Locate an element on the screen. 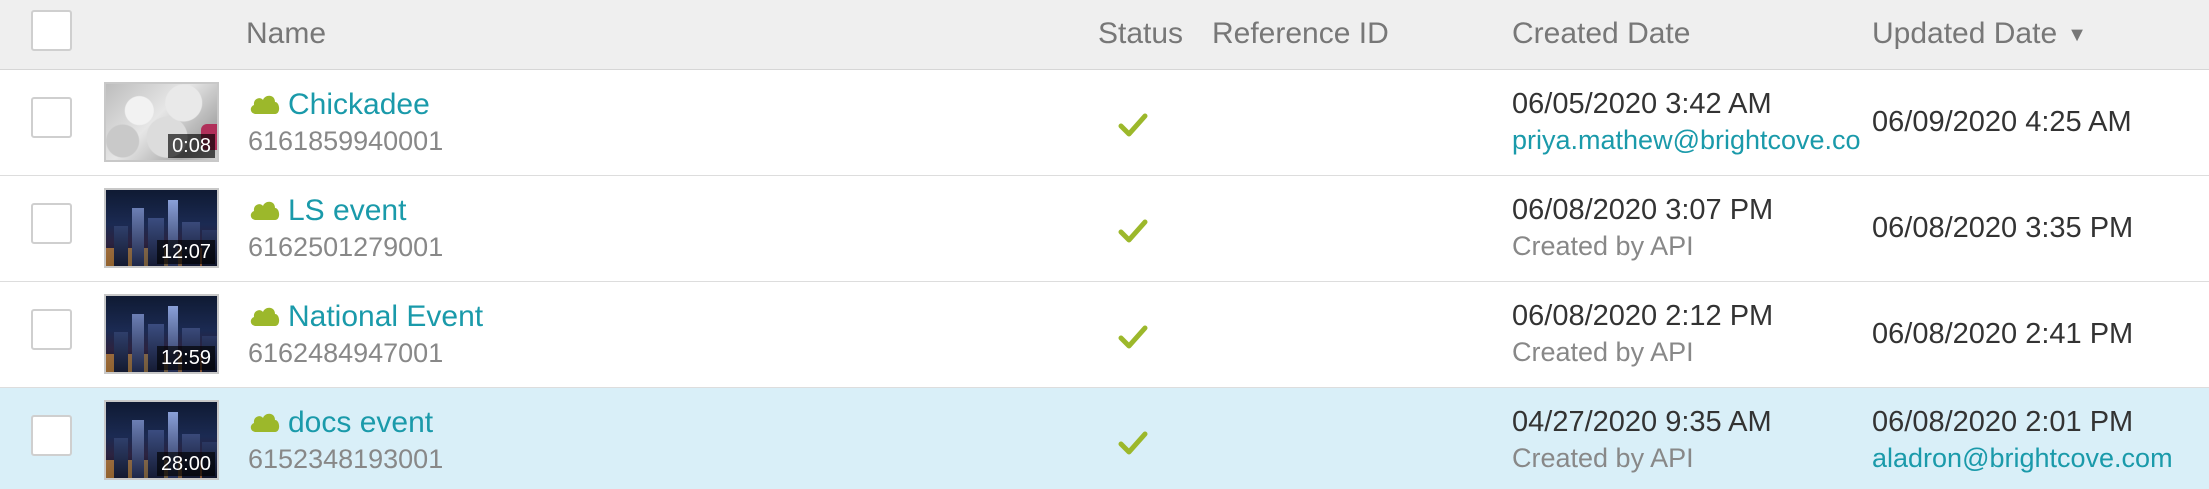  column-header-name: Name is located at coordinates (286, 35).